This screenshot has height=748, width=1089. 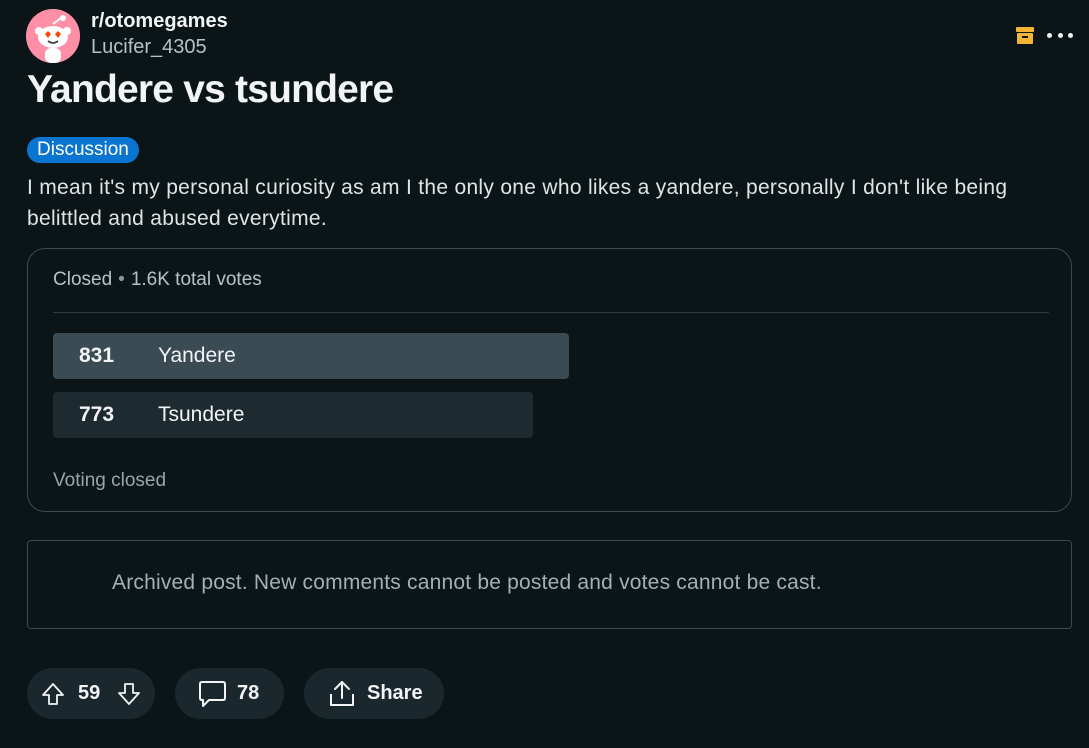 I want to click on snoo-heart-eyes-icon, so click(x=53, y=36).